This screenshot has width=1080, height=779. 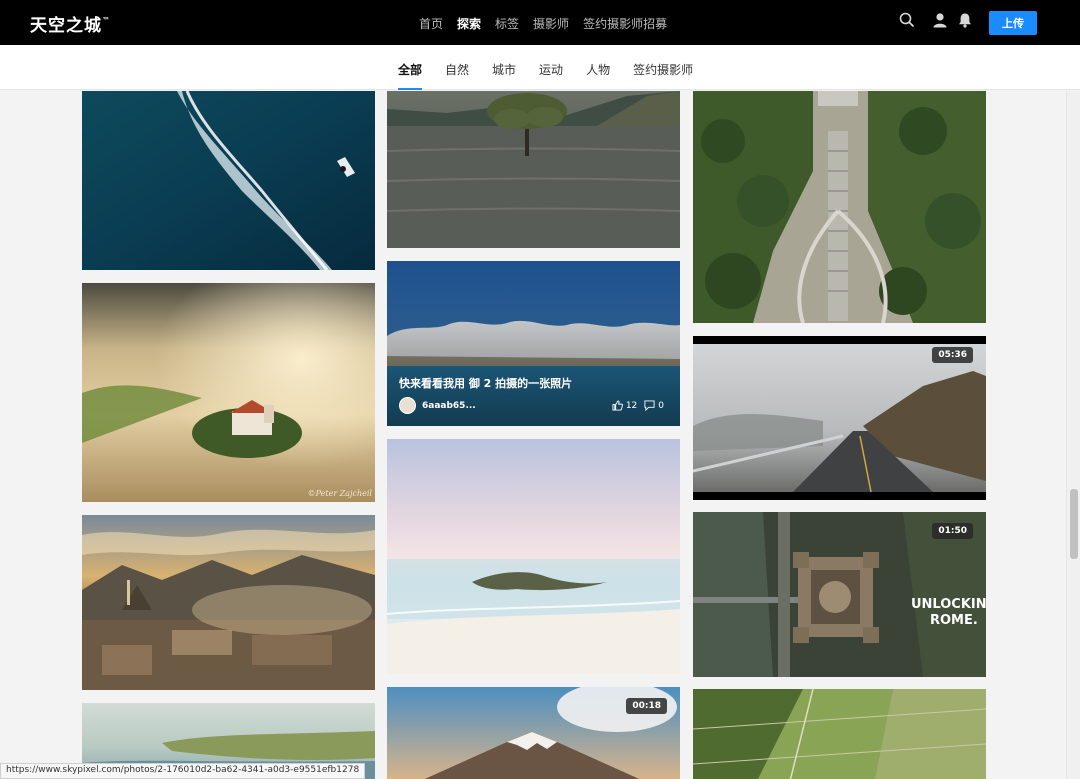 I want to click on video-duration: 01:50, so click(x=952, y=531).